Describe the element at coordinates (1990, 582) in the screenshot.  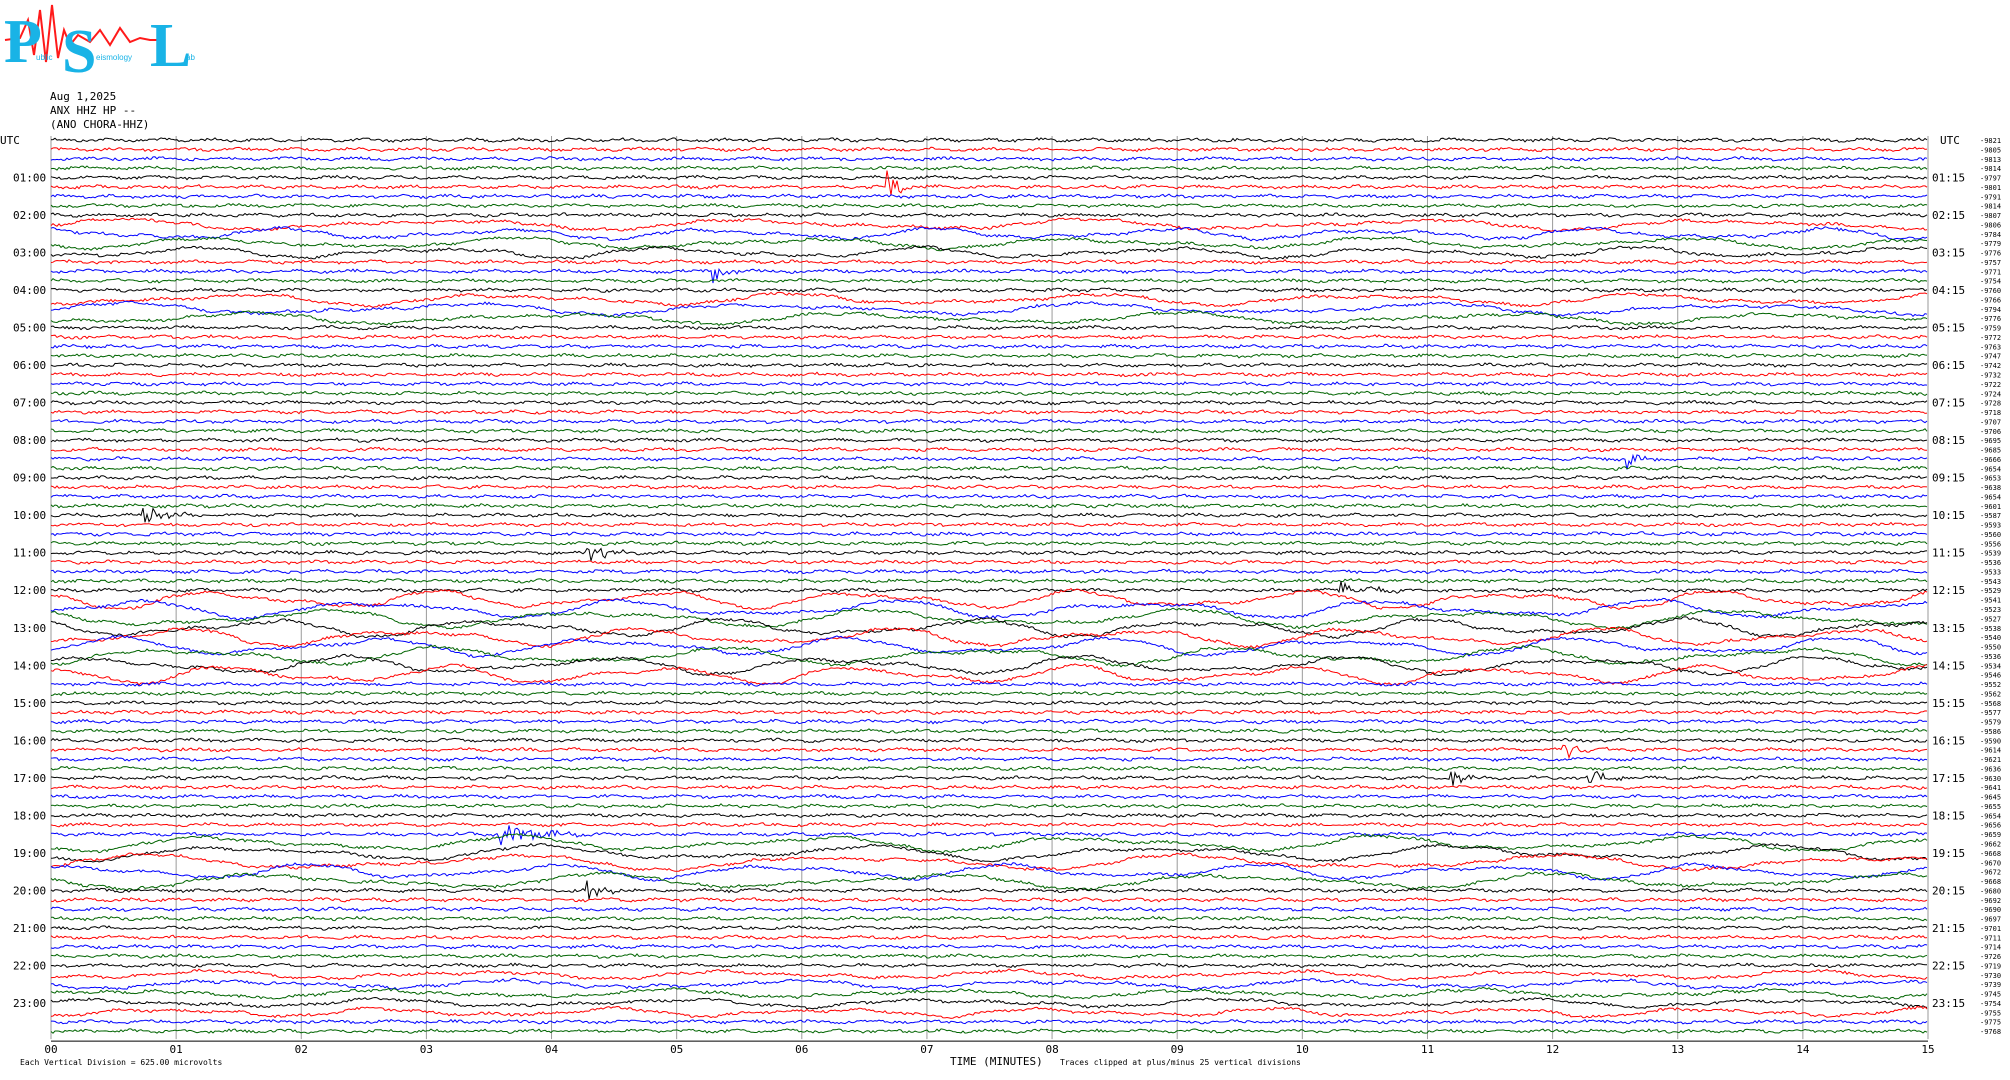
I see `trace-offset-label: -9543` at that location.